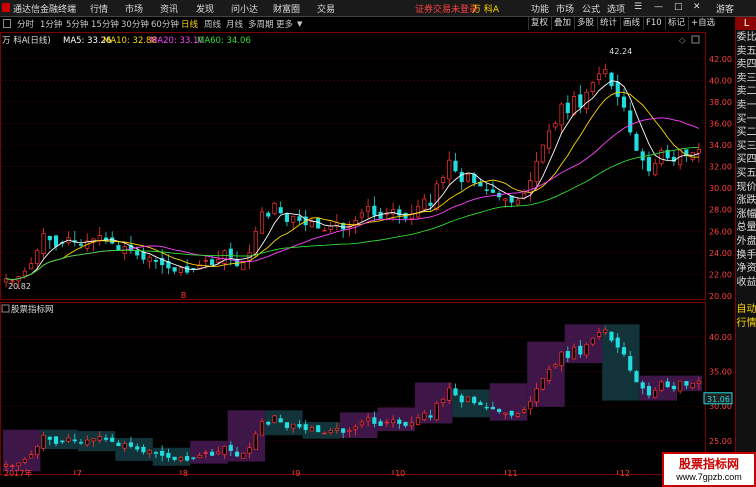 The width and height of the screenshot is (756, 487). I want to click on menu-faxian: 发现, so click(205, 8).